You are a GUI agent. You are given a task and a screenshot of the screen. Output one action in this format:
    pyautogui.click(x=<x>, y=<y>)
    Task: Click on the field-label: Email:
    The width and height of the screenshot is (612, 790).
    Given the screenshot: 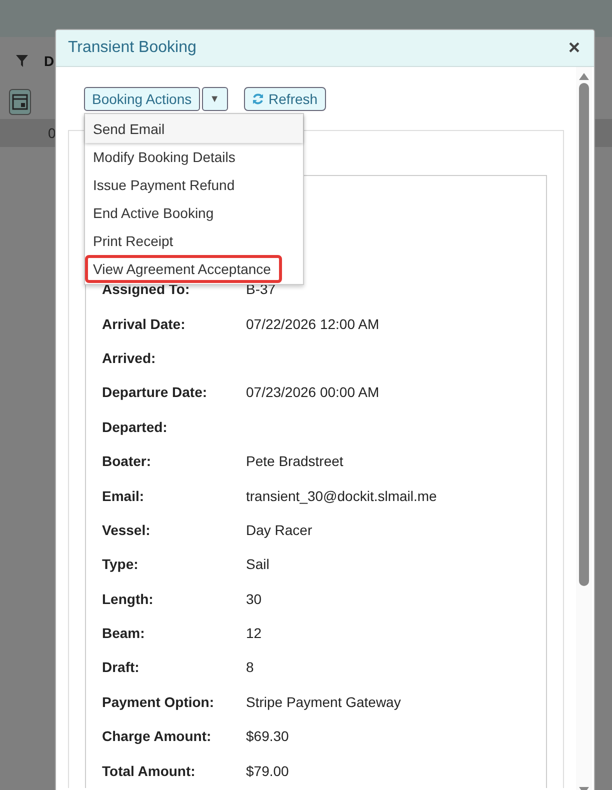 What is the action you would take?
    pyautogui.click(x=124, y=496)
    